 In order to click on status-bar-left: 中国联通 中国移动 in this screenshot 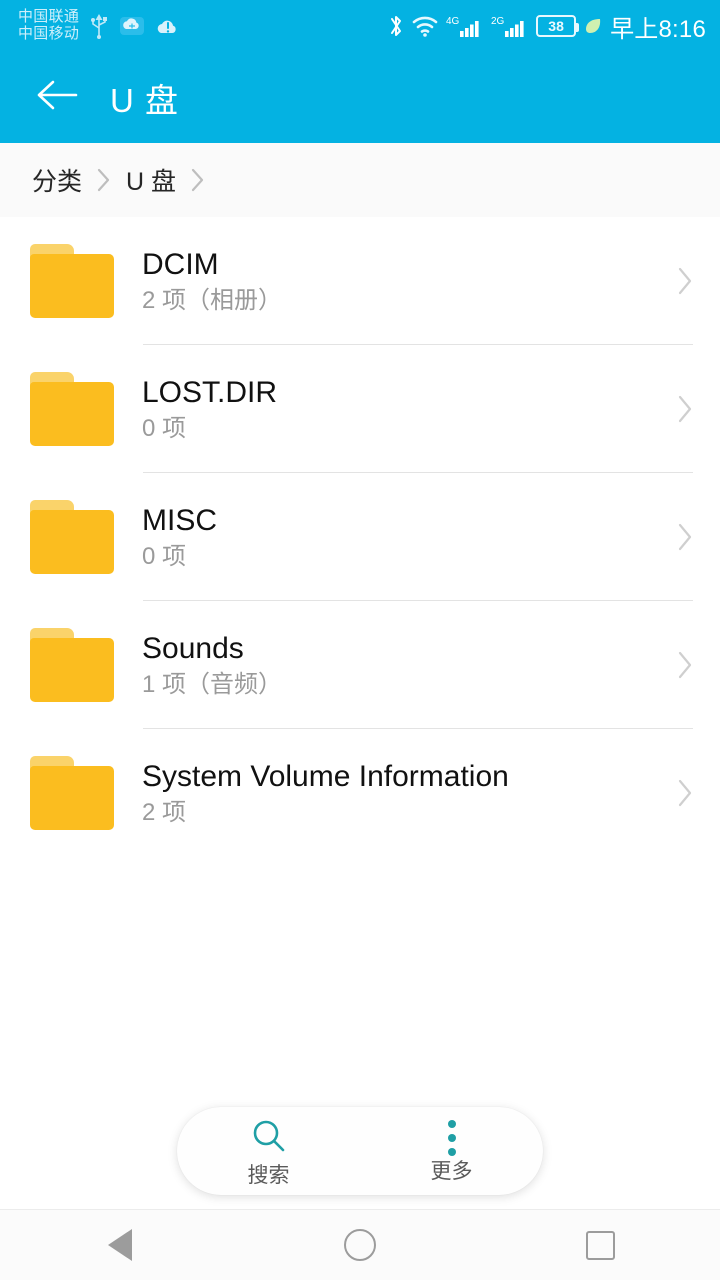, I will do `click(99, 25)`.